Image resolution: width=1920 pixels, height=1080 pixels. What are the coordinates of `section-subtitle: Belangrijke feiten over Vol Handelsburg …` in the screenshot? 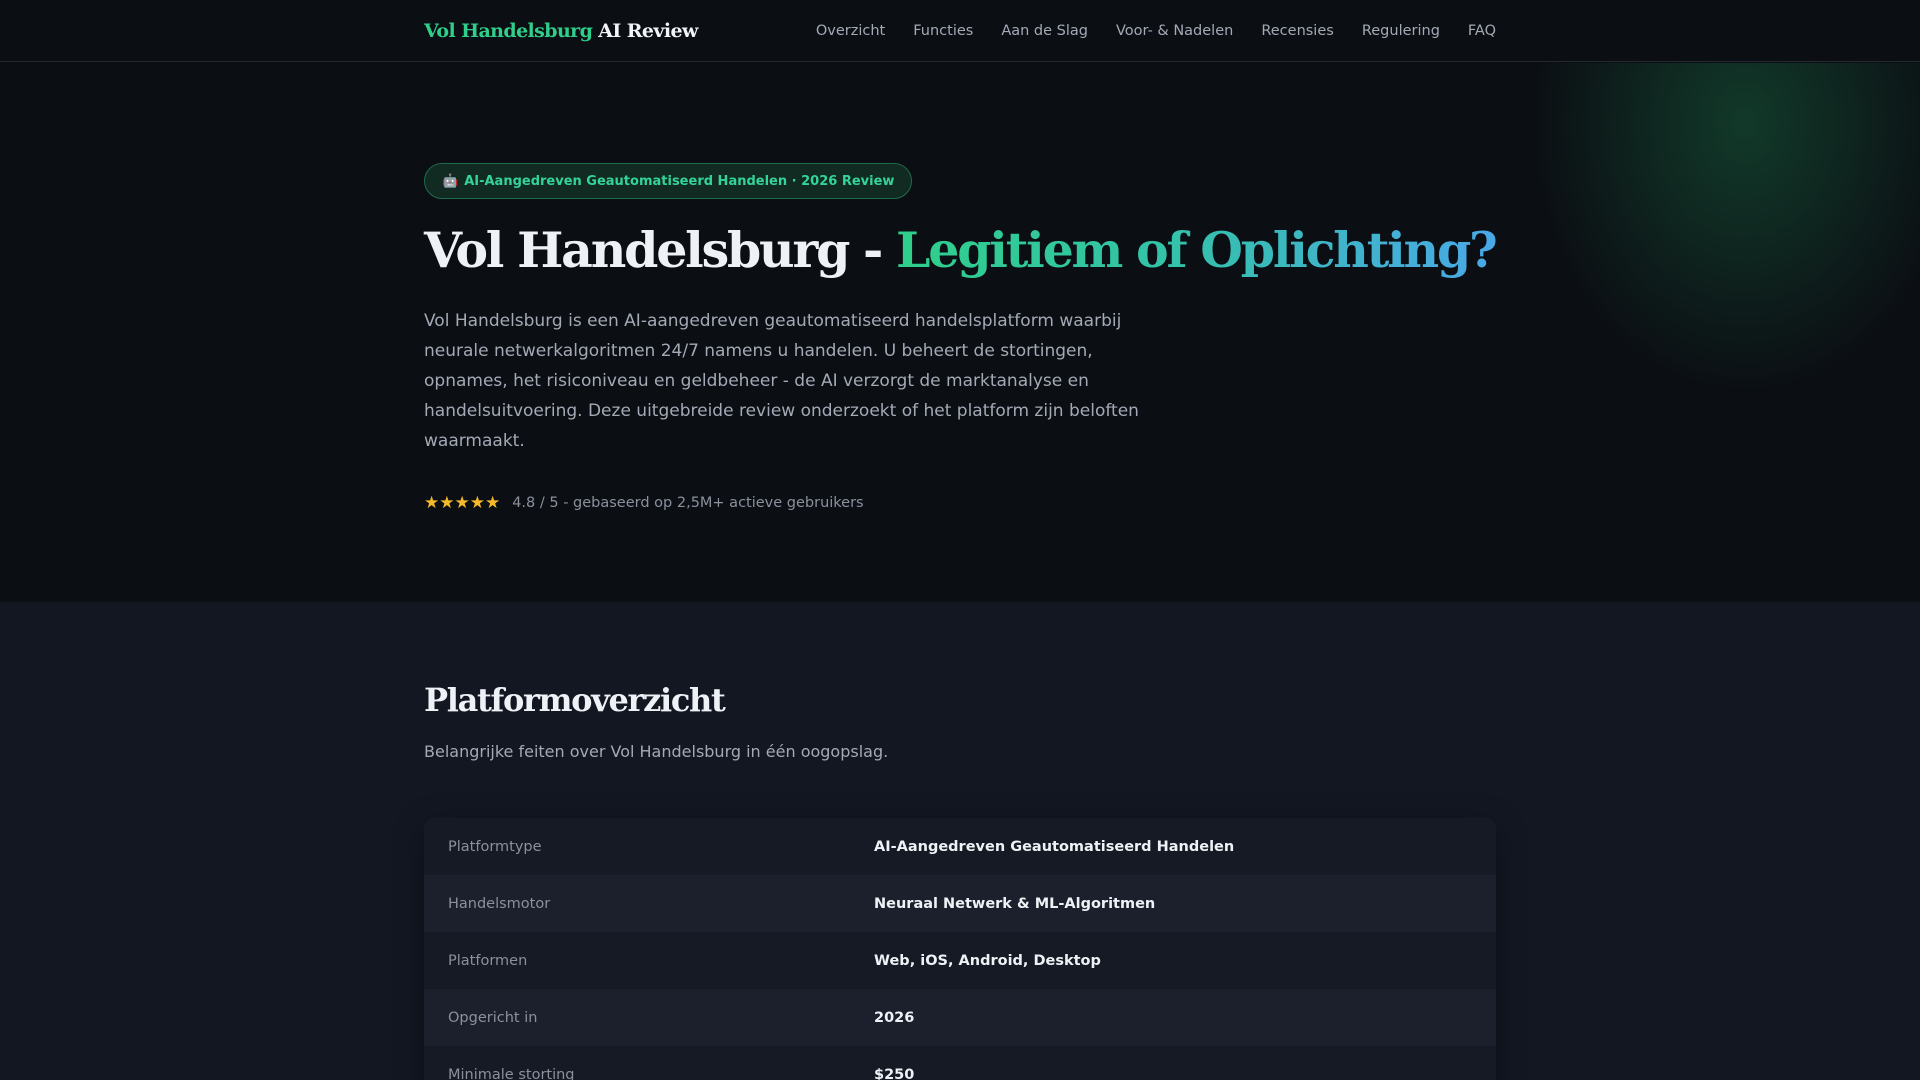 It's located at (656, 751).